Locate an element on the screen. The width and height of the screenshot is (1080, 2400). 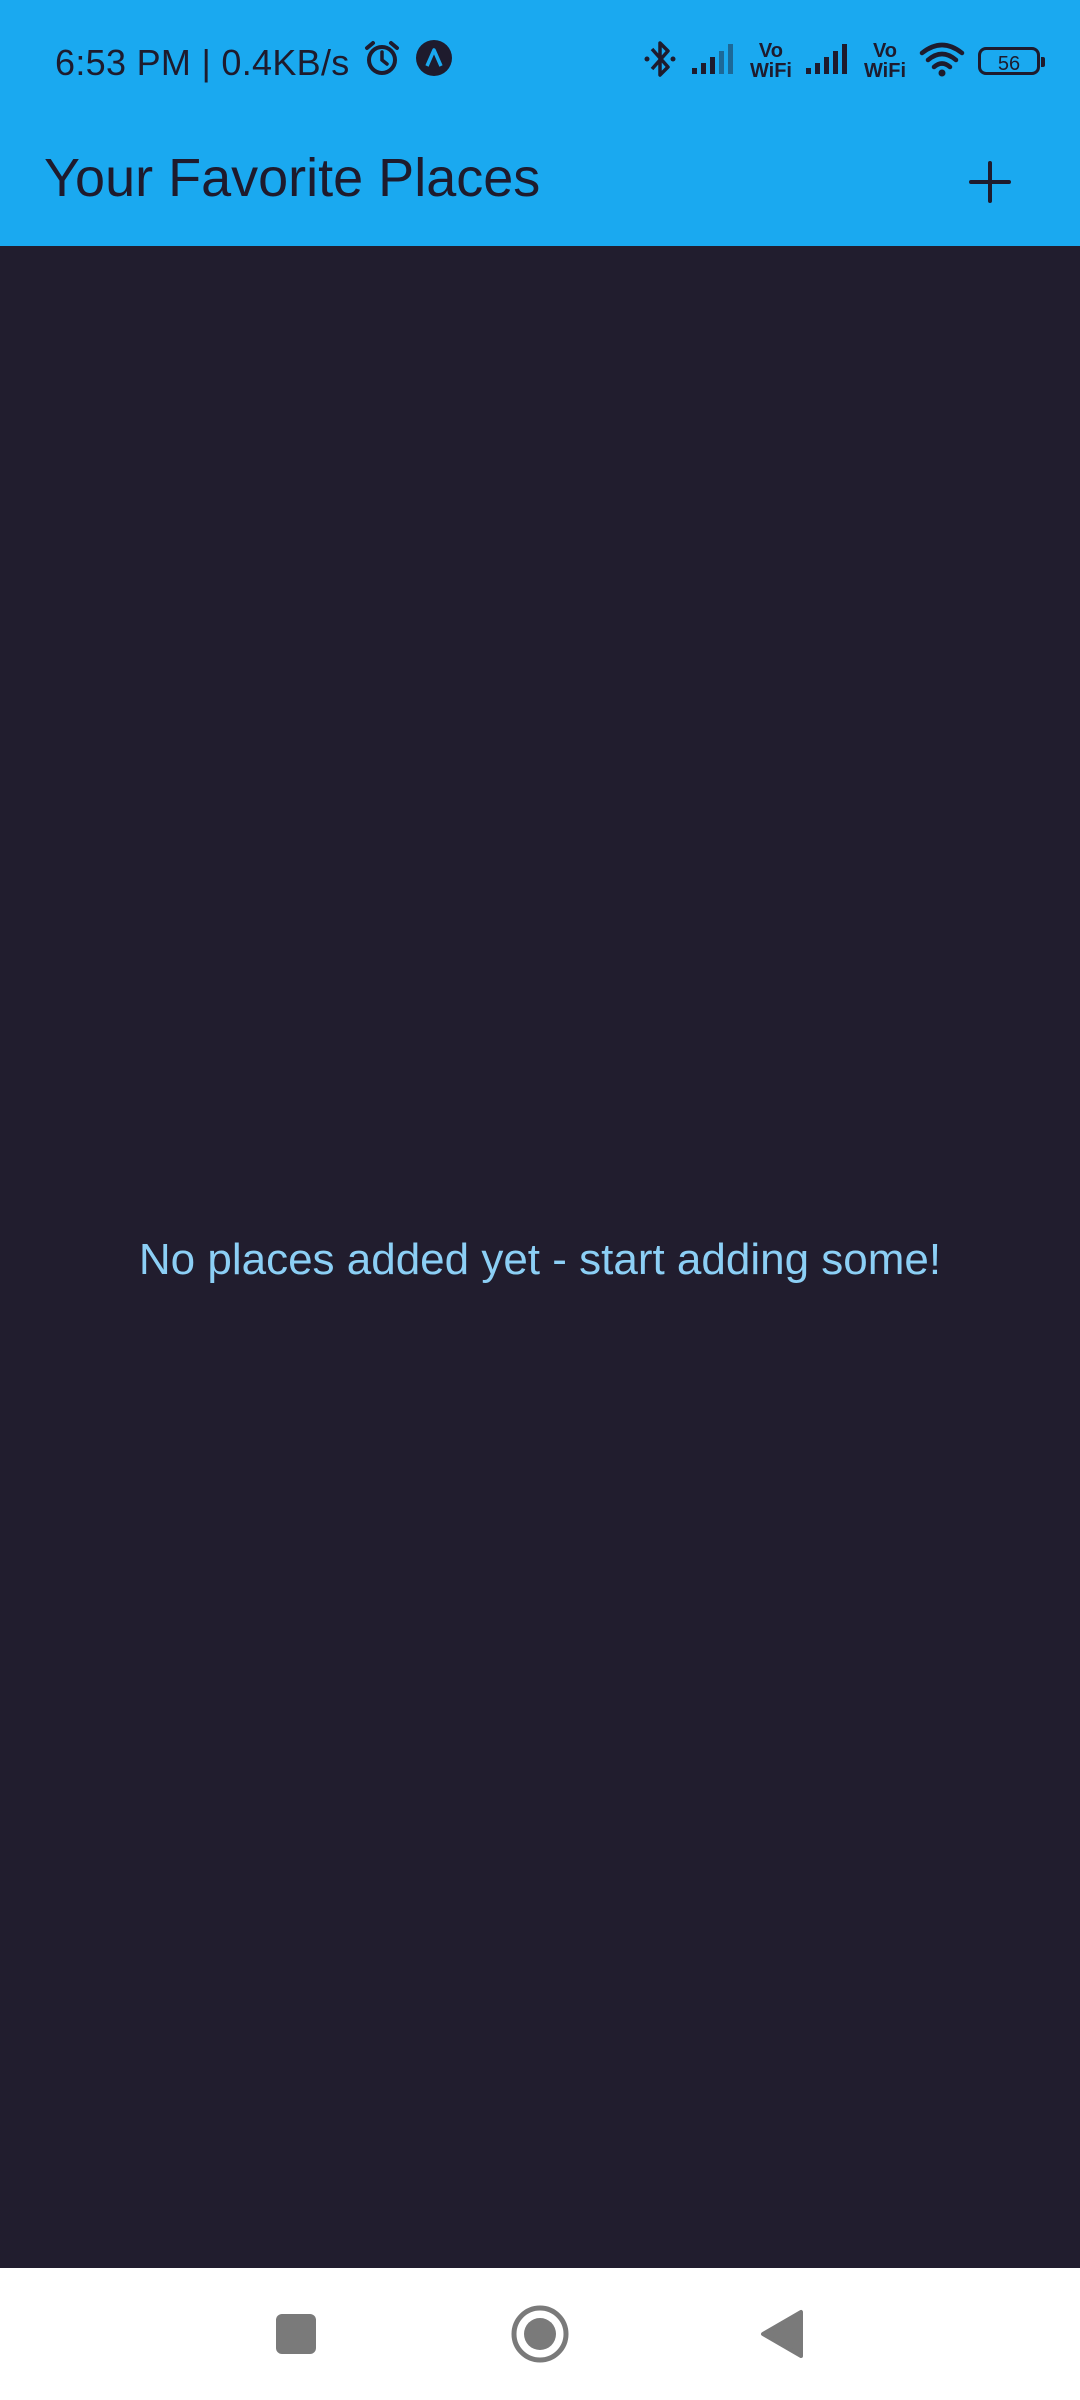
back-button is located at coordinates (782, 2334).